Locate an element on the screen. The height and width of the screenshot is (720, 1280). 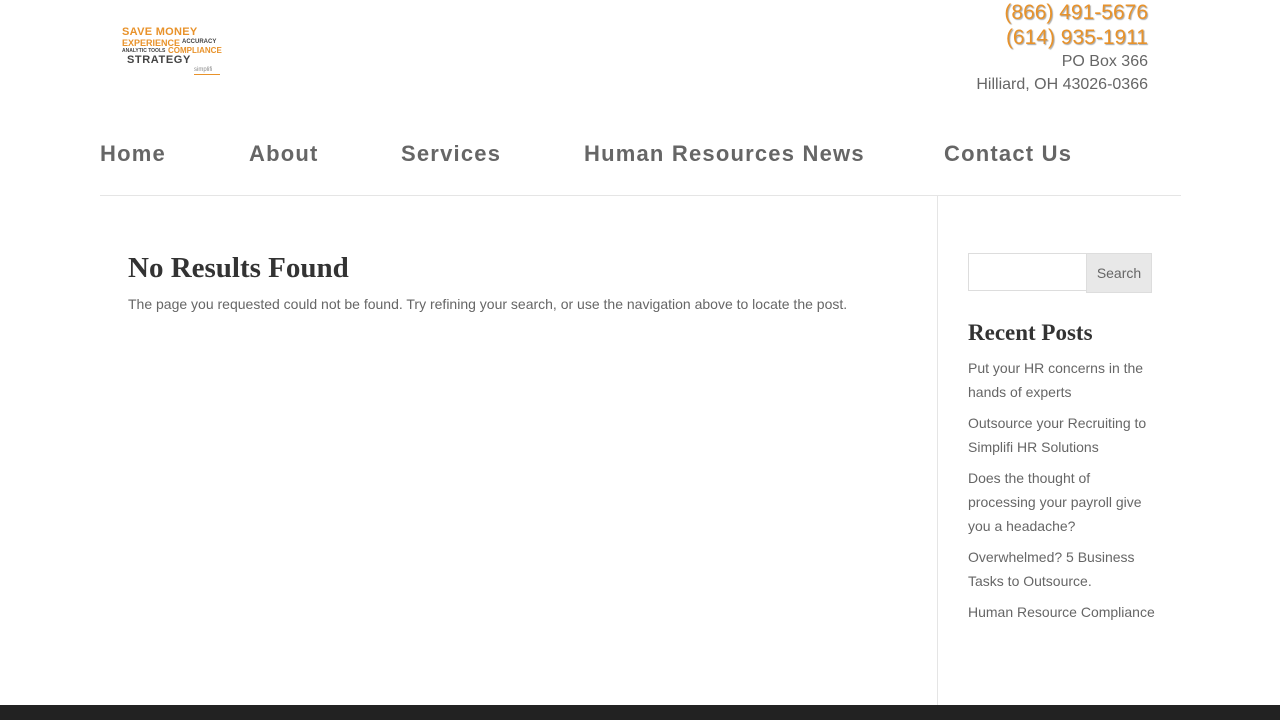
address-line-1: PO Box 366 is located at coordinates (1104, 61).